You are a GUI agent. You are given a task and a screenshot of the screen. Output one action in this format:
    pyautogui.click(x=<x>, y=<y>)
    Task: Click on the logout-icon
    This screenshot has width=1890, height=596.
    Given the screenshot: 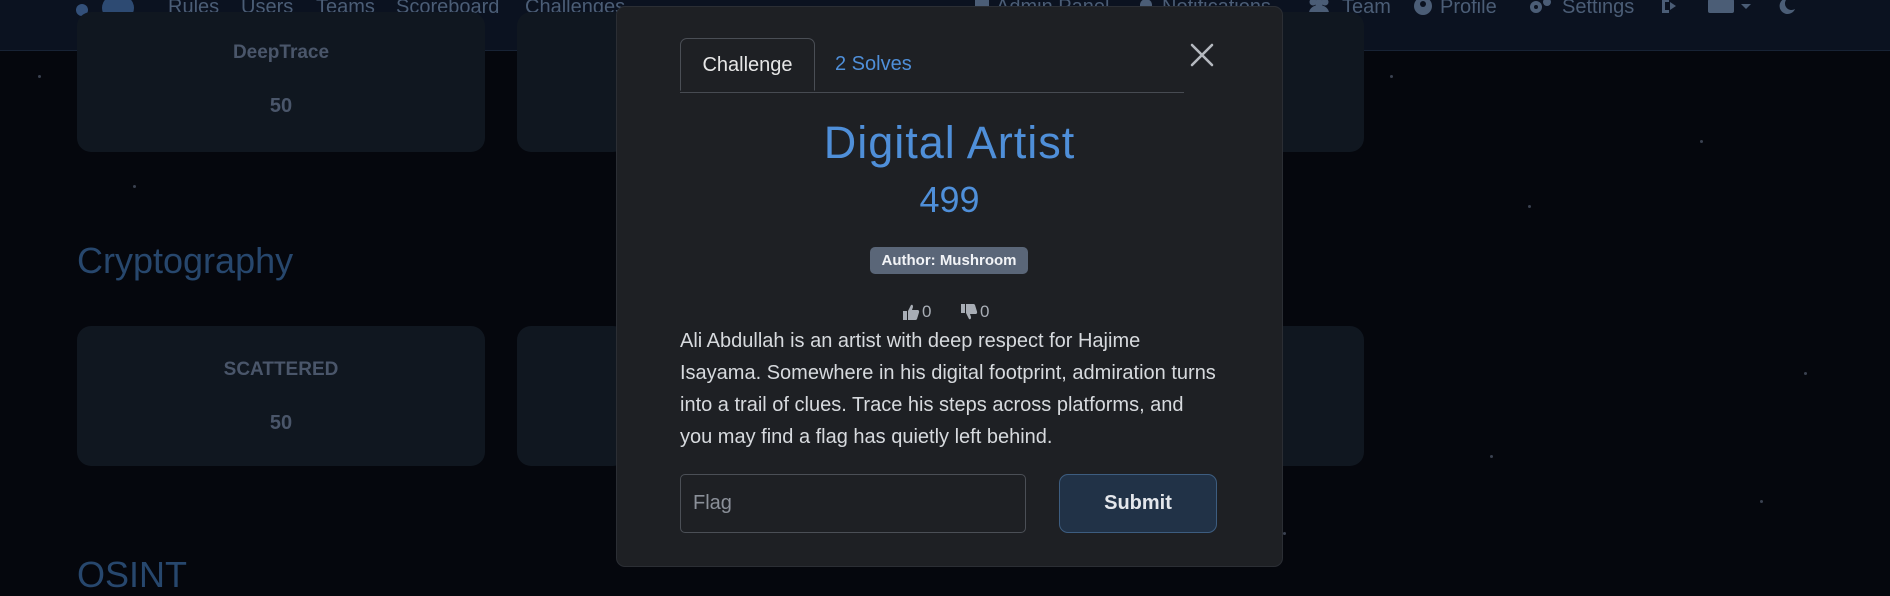 What is the action you would take?
    pyautogui.click(x=1670, y=7)
    